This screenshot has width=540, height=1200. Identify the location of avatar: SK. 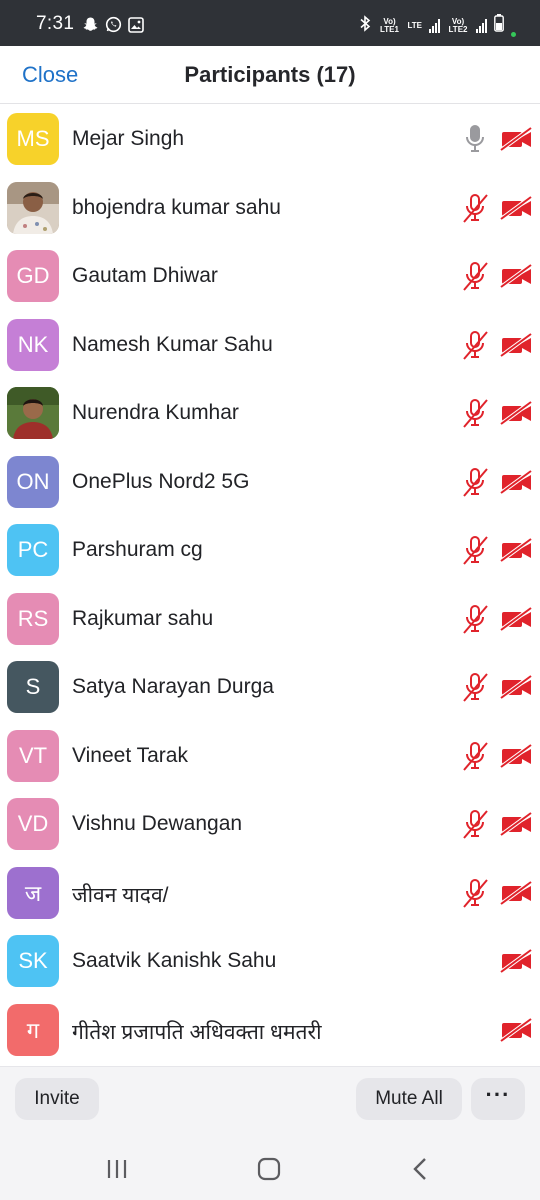
(33, 961).